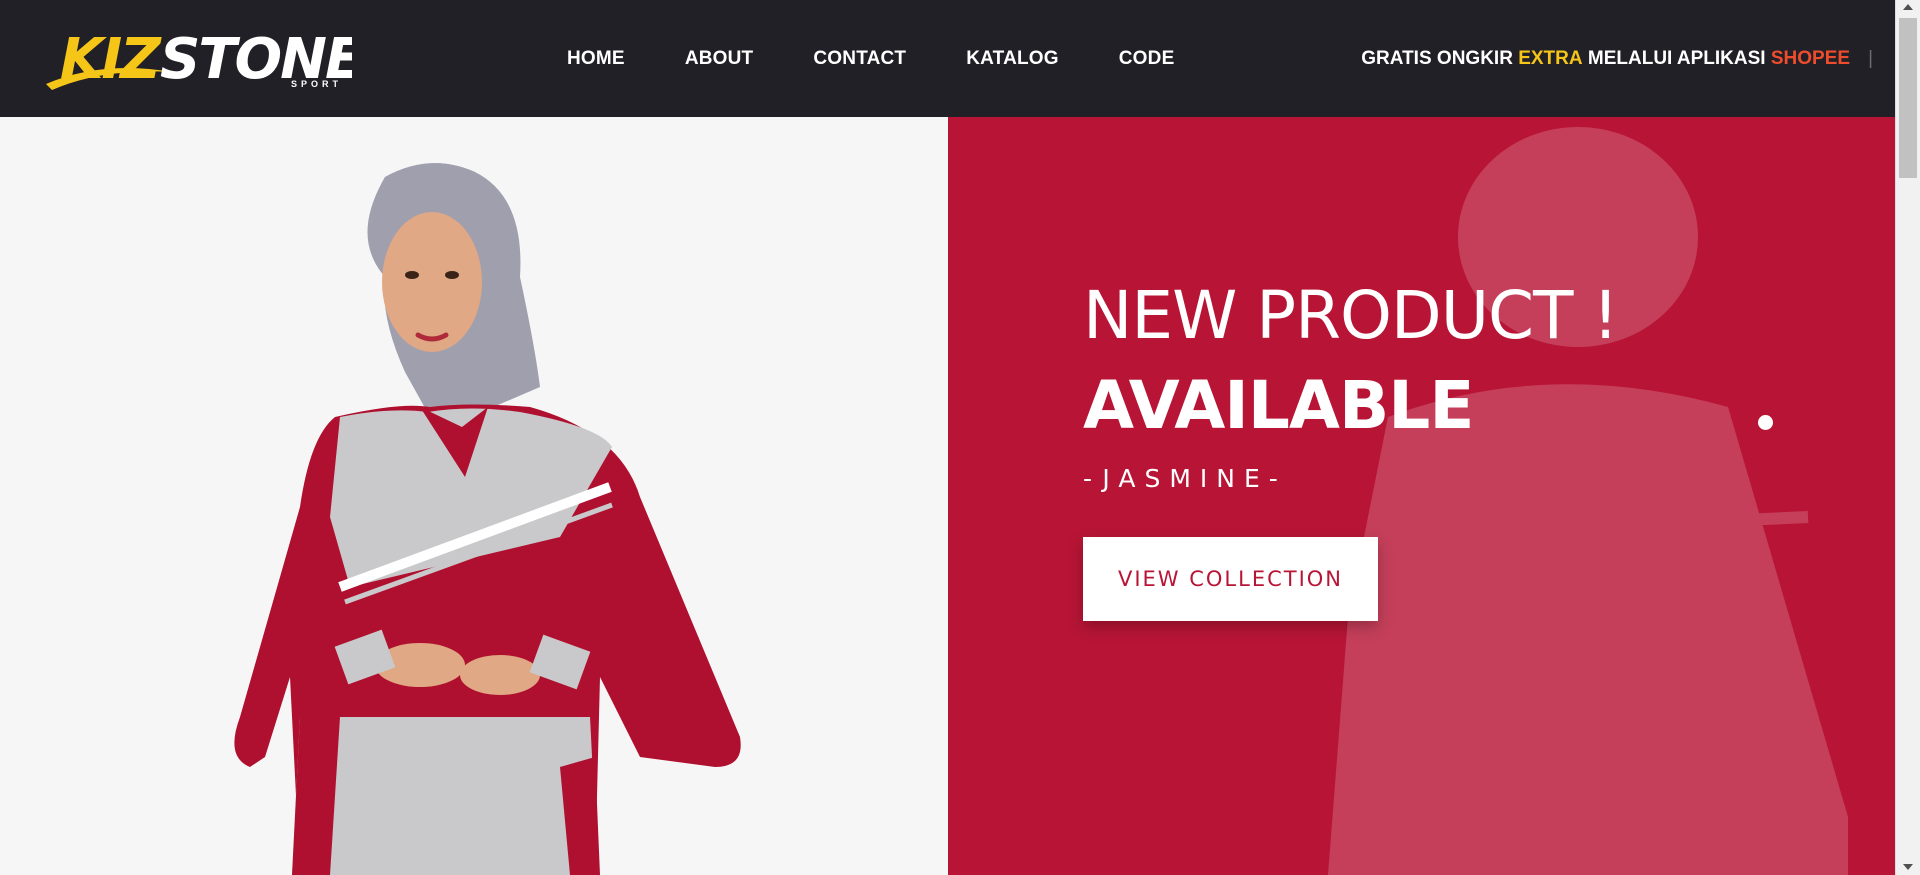 The image size is (1920, 875). I want to click on svg-text: KIZ, so click(111, 59).